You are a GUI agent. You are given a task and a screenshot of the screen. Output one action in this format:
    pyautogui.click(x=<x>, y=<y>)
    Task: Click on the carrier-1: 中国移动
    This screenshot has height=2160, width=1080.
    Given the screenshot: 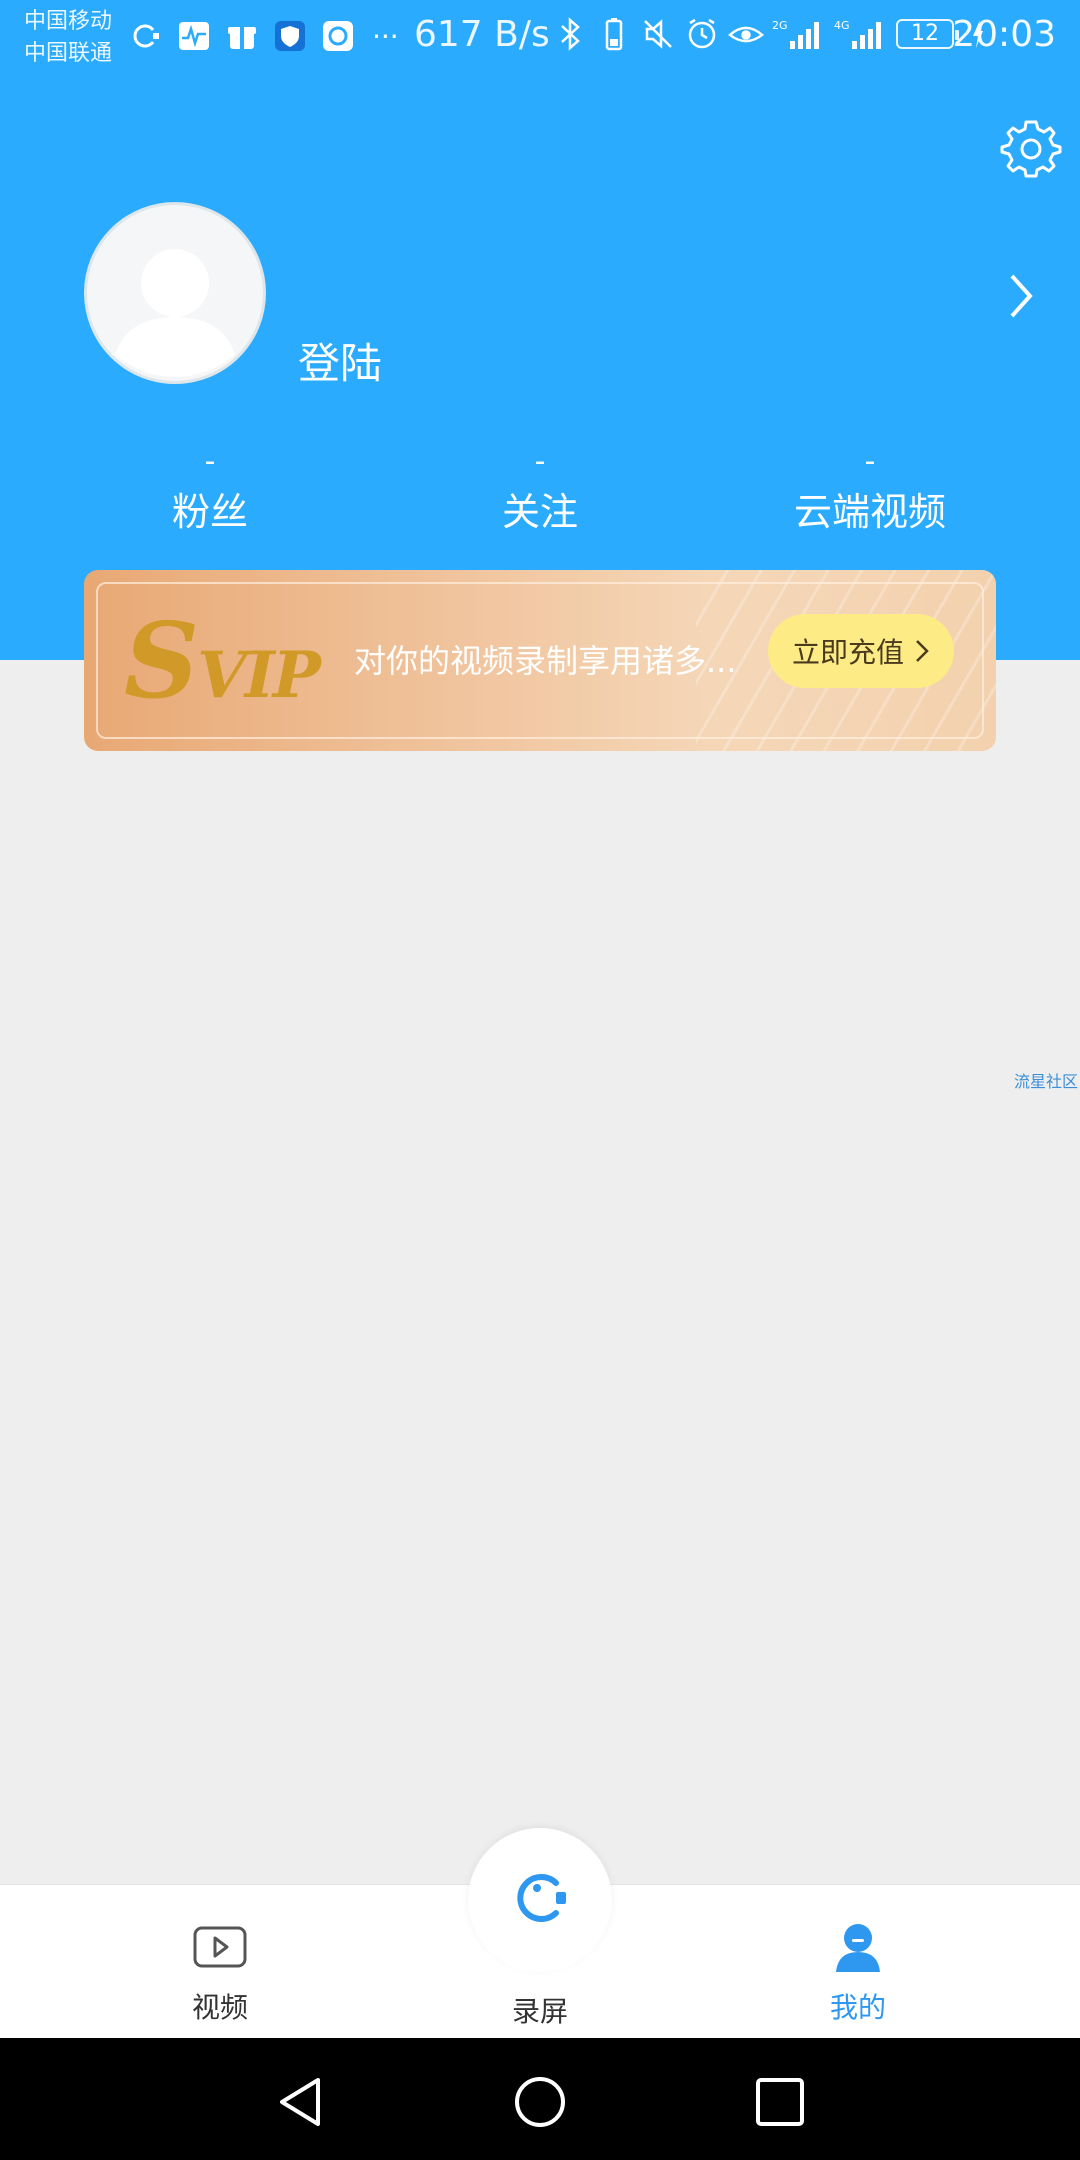 What is the action you would take?
    pyautogui.click(x=68, y=21)
    